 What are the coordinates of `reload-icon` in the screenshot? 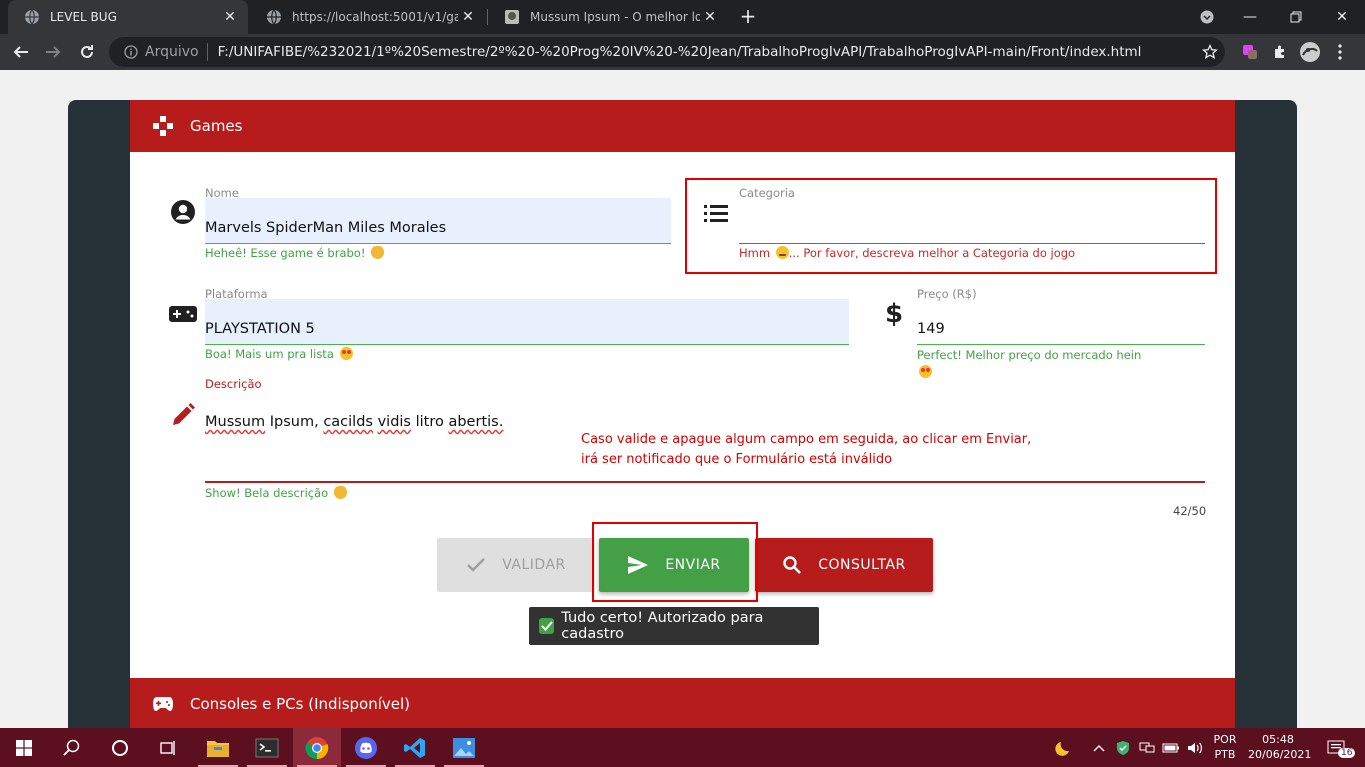 It's located at (87, 52).